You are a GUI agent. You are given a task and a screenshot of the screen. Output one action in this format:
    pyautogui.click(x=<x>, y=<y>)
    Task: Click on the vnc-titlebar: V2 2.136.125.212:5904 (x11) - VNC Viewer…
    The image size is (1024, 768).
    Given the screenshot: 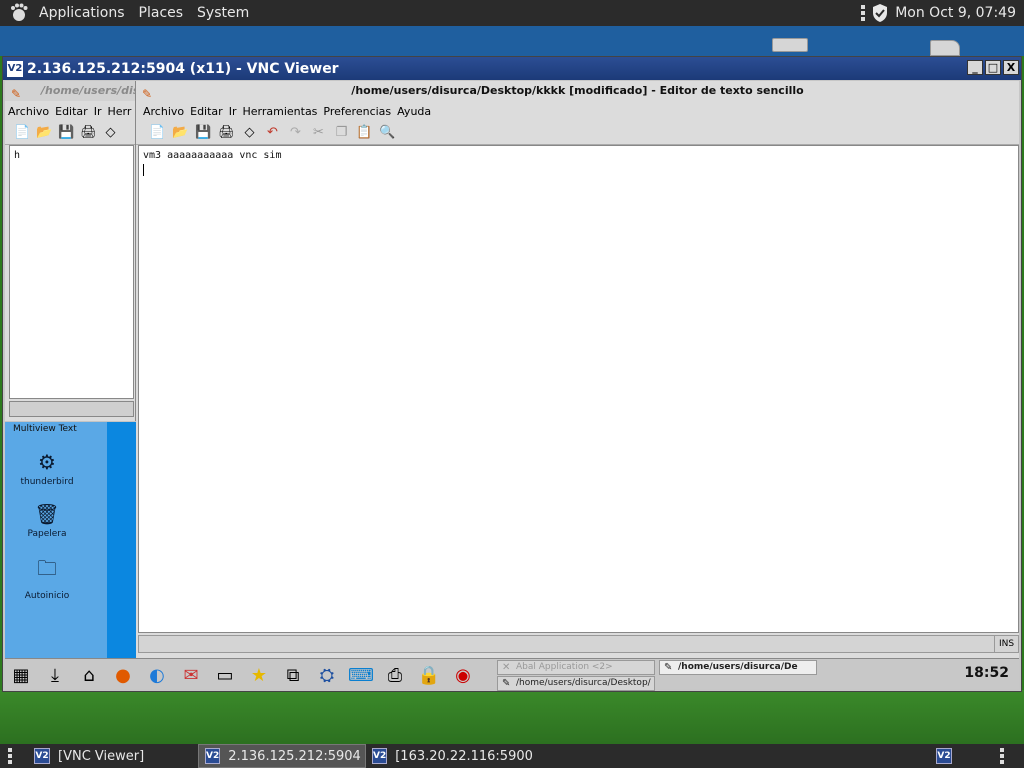 What is the action you would take?
    pyautogui.click(x=512, y=68)
    